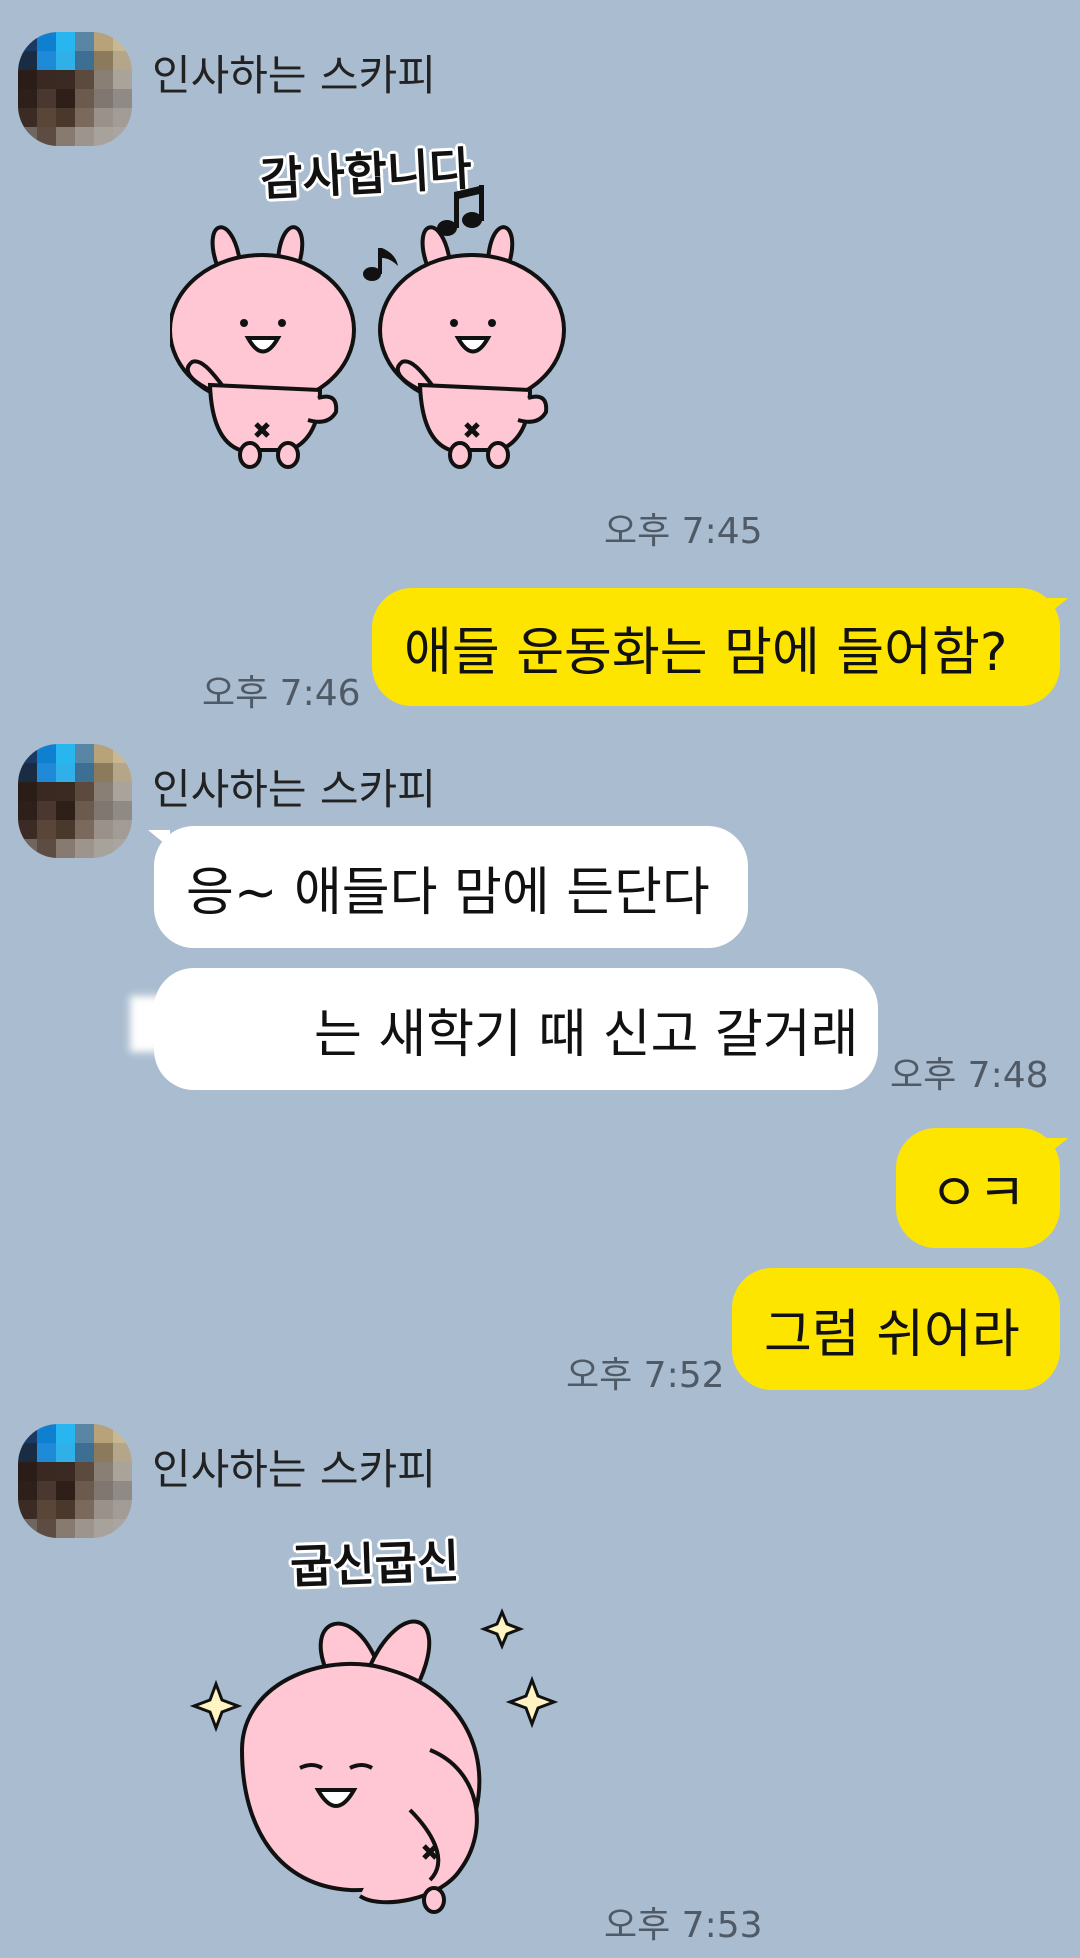  I want to click on message-time: 오후 7:45, so click(683, 531).